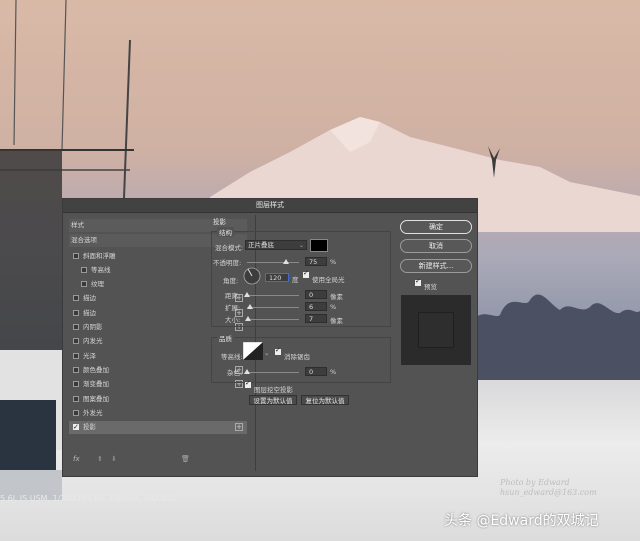 The width and height of the screenshot is (640, 541). What do you see at coordinates (430, 287) in the screenshot?
I see `preview-label: 预览` at bounding box center [430, 287].